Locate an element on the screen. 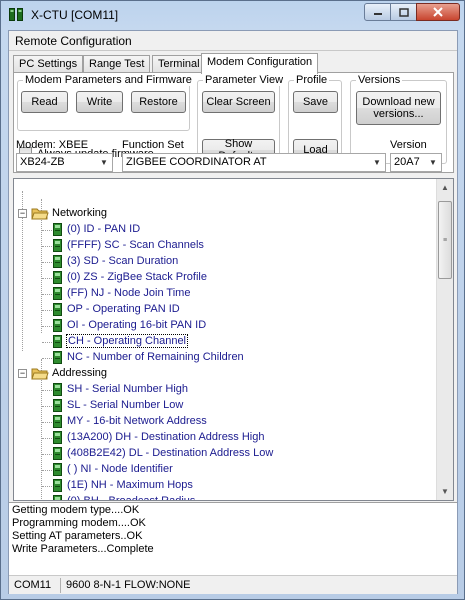  tree-item: (3) SD - Scan Duration is located at coordinates (232, 262).